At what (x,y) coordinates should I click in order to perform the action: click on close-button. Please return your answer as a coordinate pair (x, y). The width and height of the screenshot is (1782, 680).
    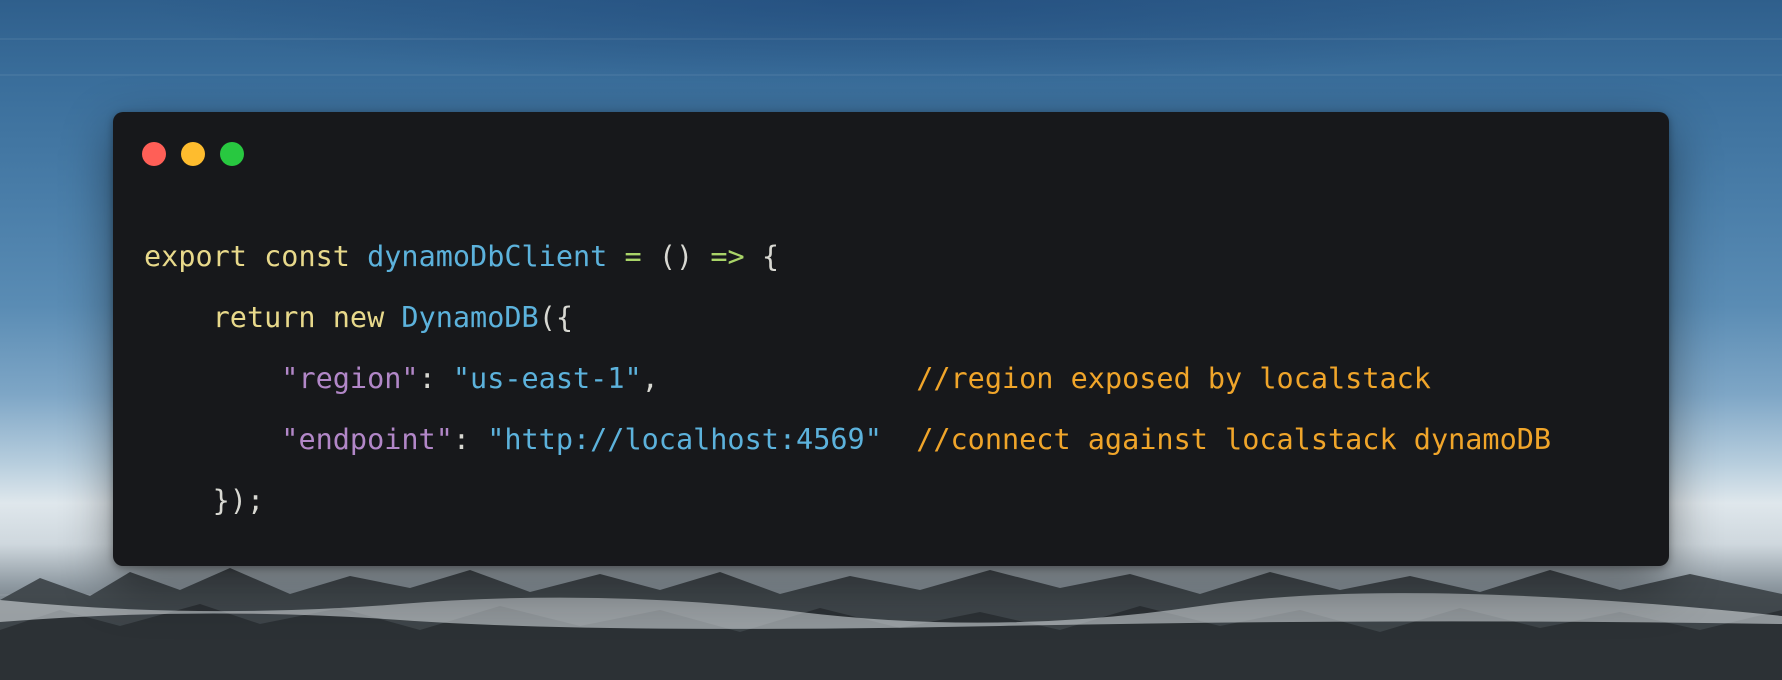
    Looking at the image, I should click on (154, 154).